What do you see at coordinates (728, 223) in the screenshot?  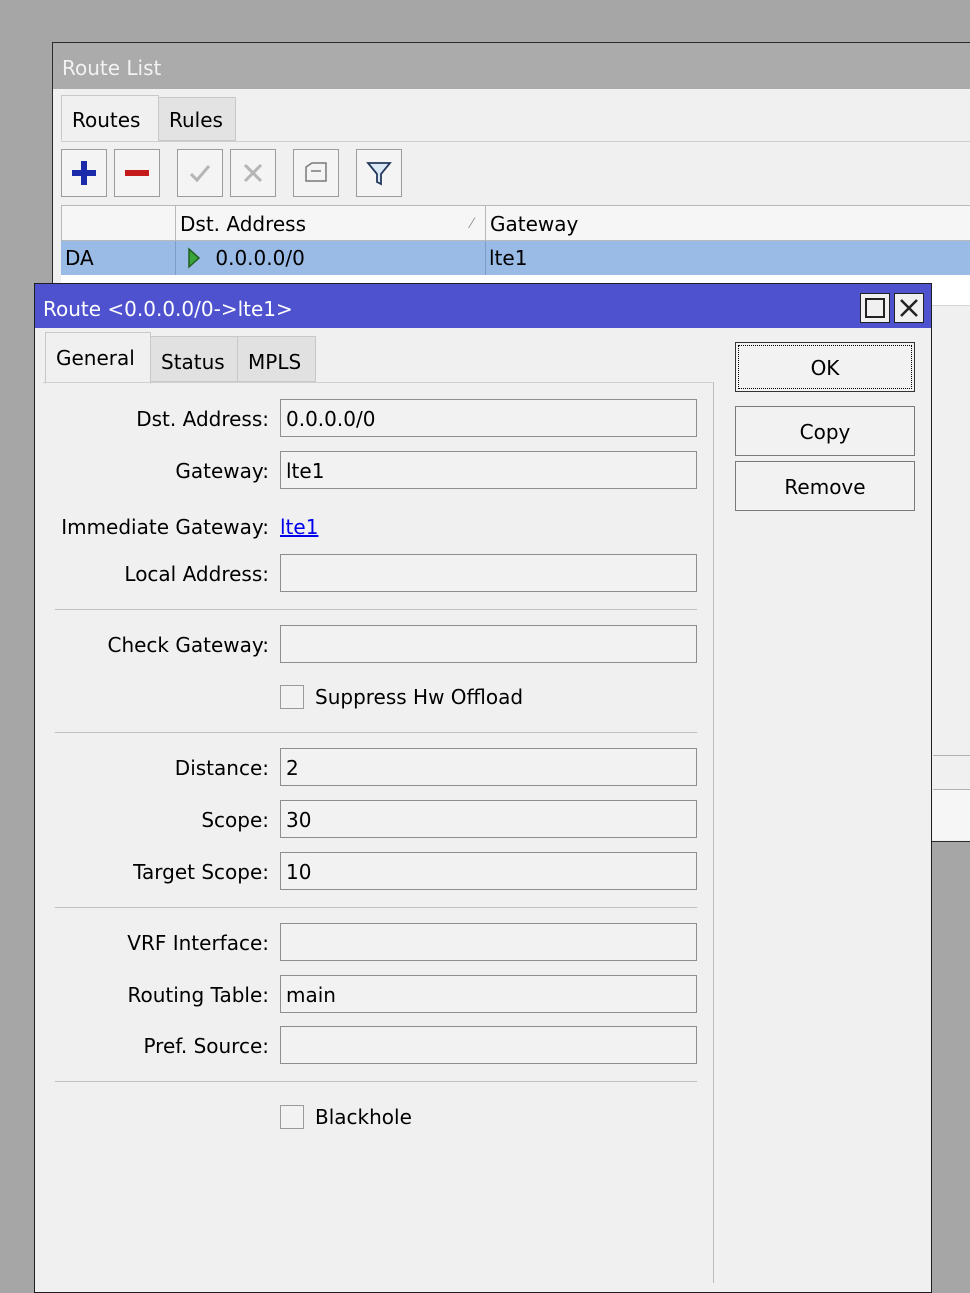 I see `column-gateway: Gateway` at bounding box center [728, 223].